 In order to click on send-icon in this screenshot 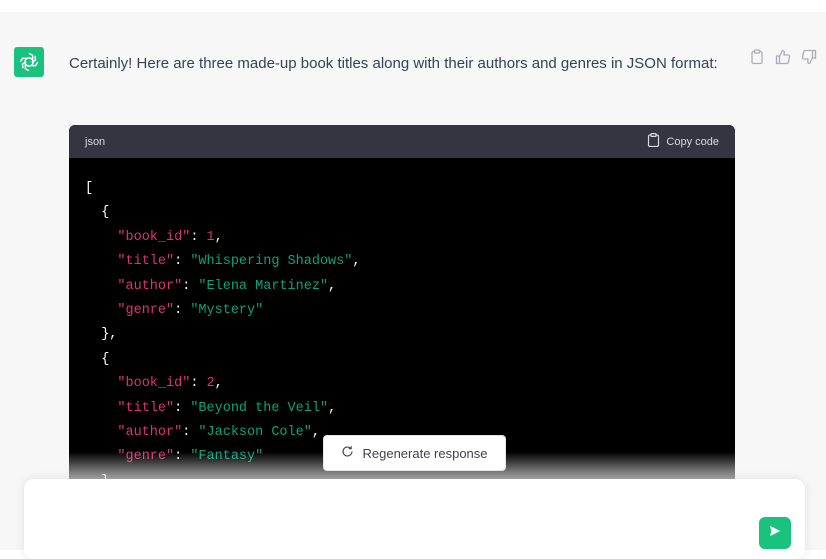, I will do `click(775, 533)`.